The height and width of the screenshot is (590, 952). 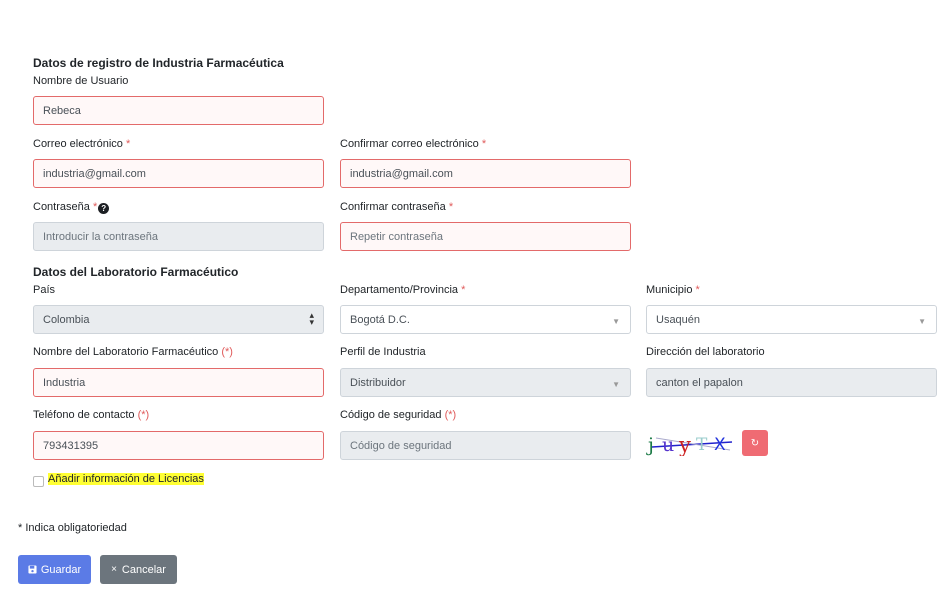 I want to click on confirmar-contrasena-label: Confirmar contraseña *, so click(x=397, y=207).